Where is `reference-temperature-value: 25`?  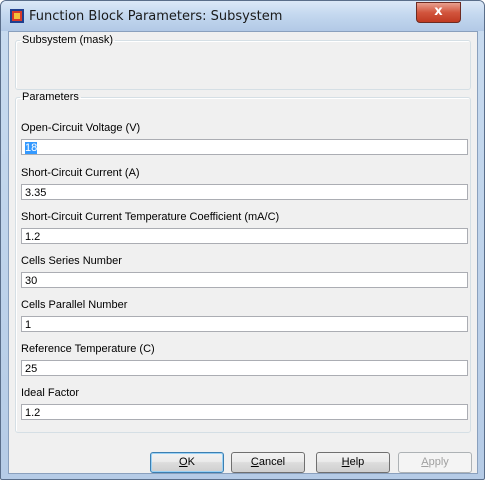
reference-temperature-value: 25 is located at coordinates (31, 369).